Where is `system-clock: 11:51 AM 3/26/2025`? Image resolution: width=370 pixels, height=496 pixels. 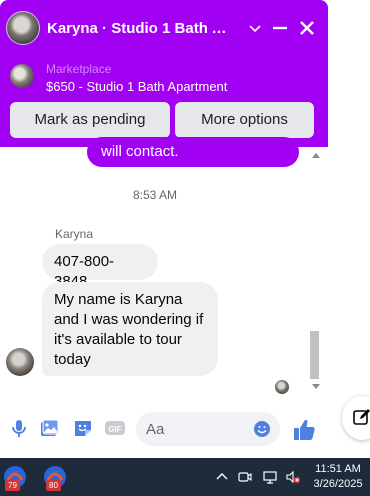
system-clock: 11:51 AM 3/26/2025 is located at coordinates (338, 477).